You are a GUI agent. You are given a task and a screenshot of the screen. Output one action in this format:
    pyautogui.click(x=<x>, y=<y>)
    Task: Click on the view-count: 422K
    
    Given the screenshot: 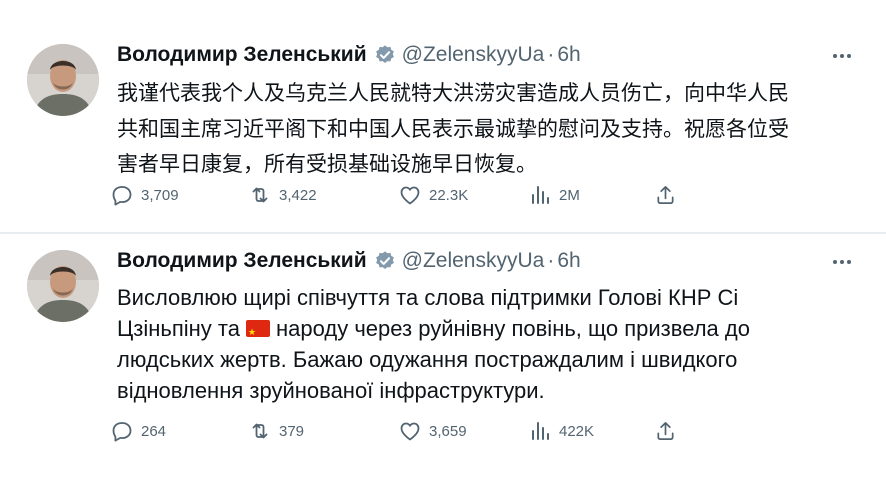 What is the action you would take?
    pyautogui.click(x=577, y=431)
    